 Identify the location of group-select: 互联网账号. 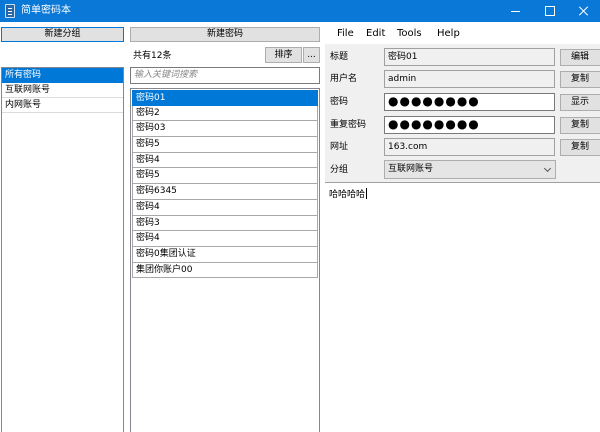
(470, 169).